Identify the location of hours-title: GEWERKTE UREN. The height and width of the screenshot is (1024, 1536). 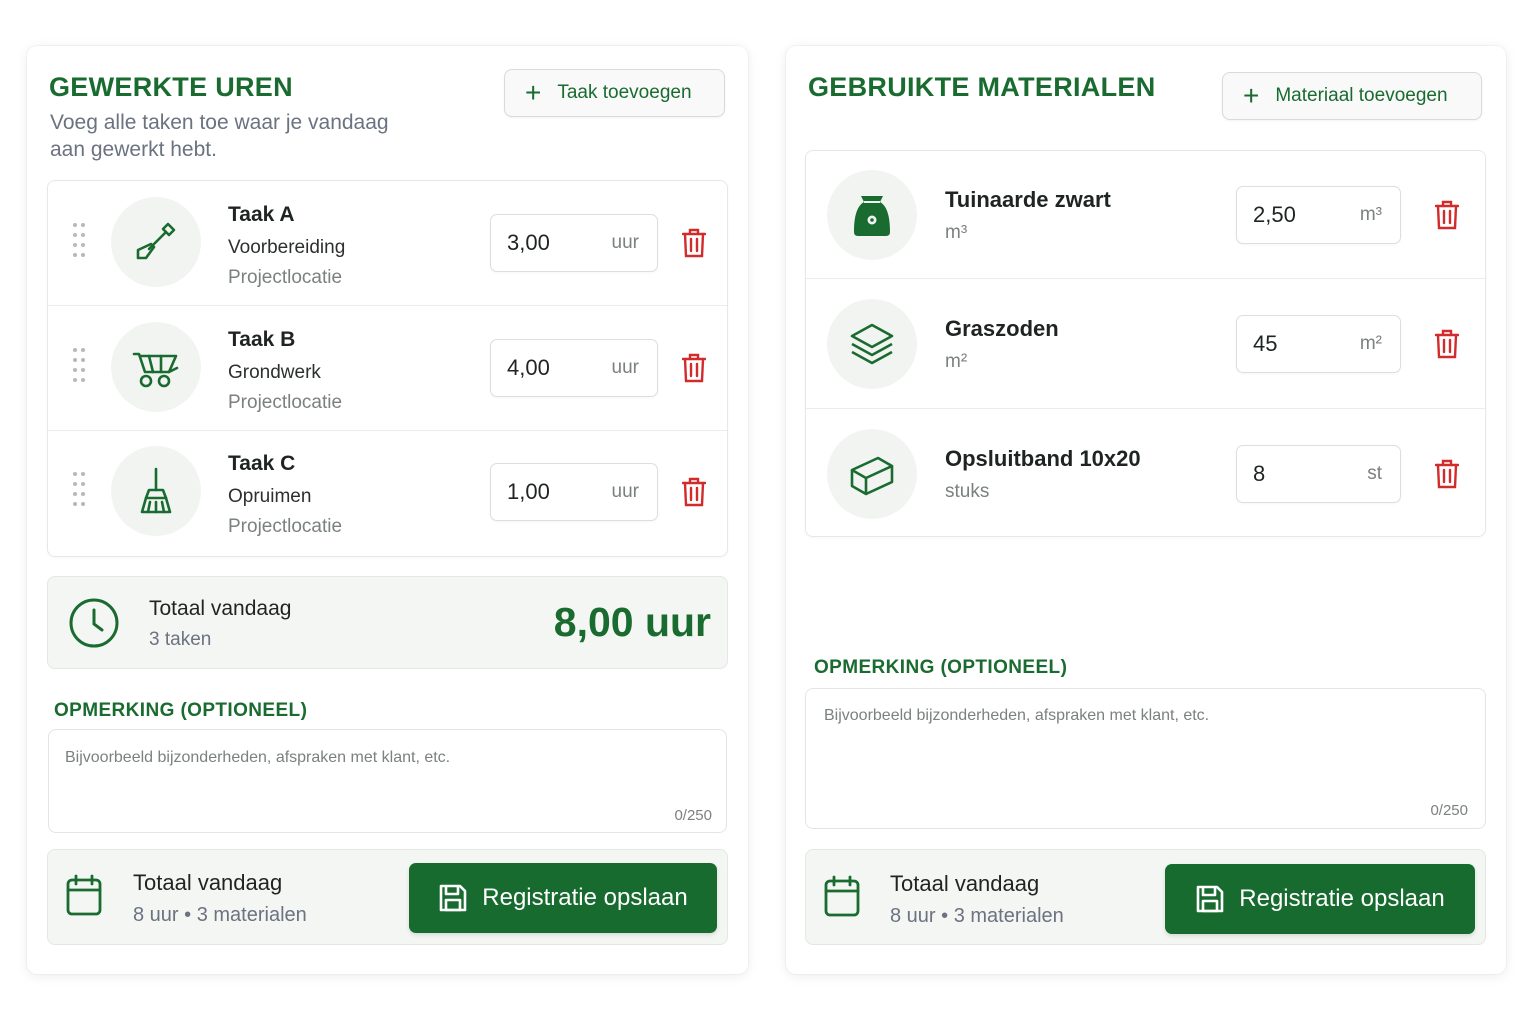
(171, 87).